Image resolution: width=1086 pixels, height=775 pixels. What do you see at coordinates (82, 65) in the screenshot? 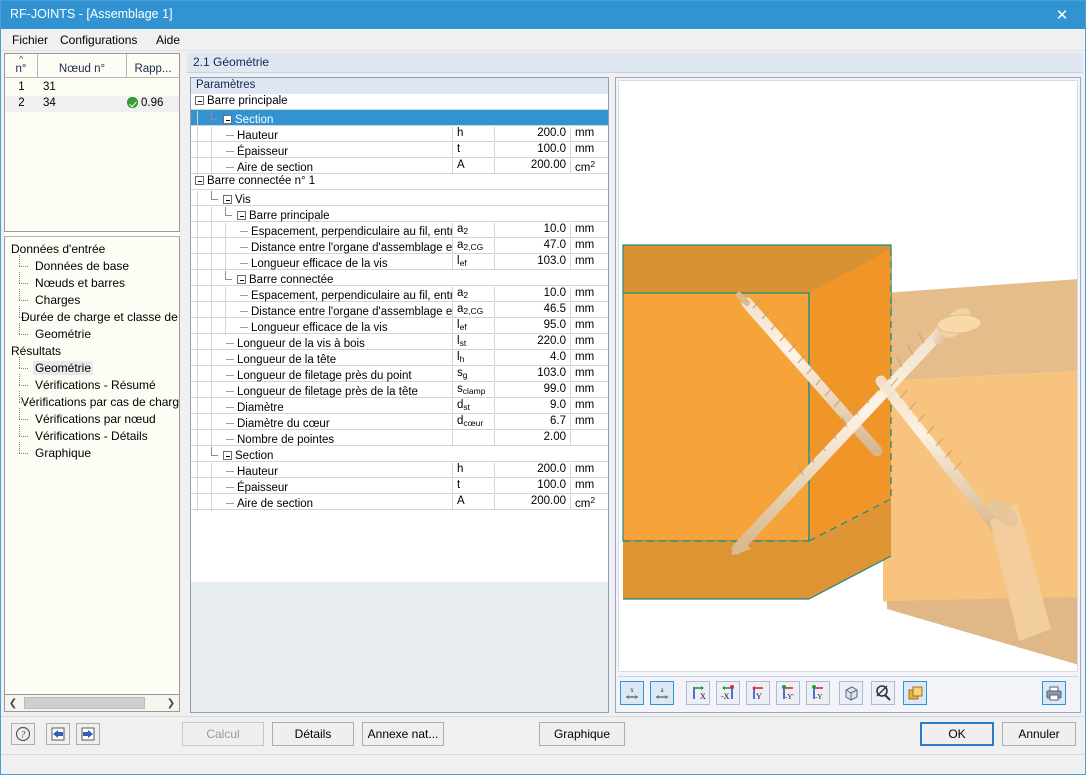
I see `grid-col-node: Nœud n°` at bounding box center [82, 65].